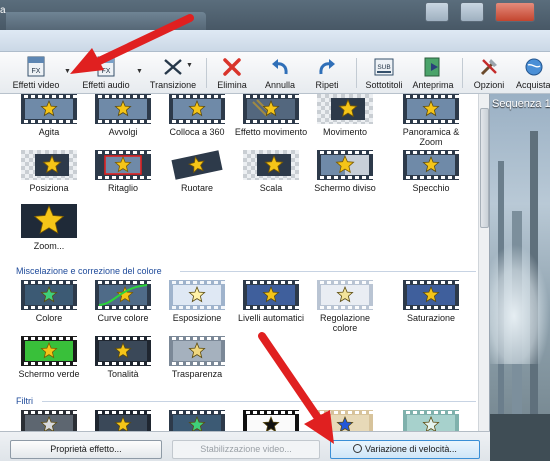 The width and height of the screenshot is (550, 461). What do you see at coordinates (173, 85) in the screenshot?
I see `transizione-label: Transizione` at bounding box center [173, 85].